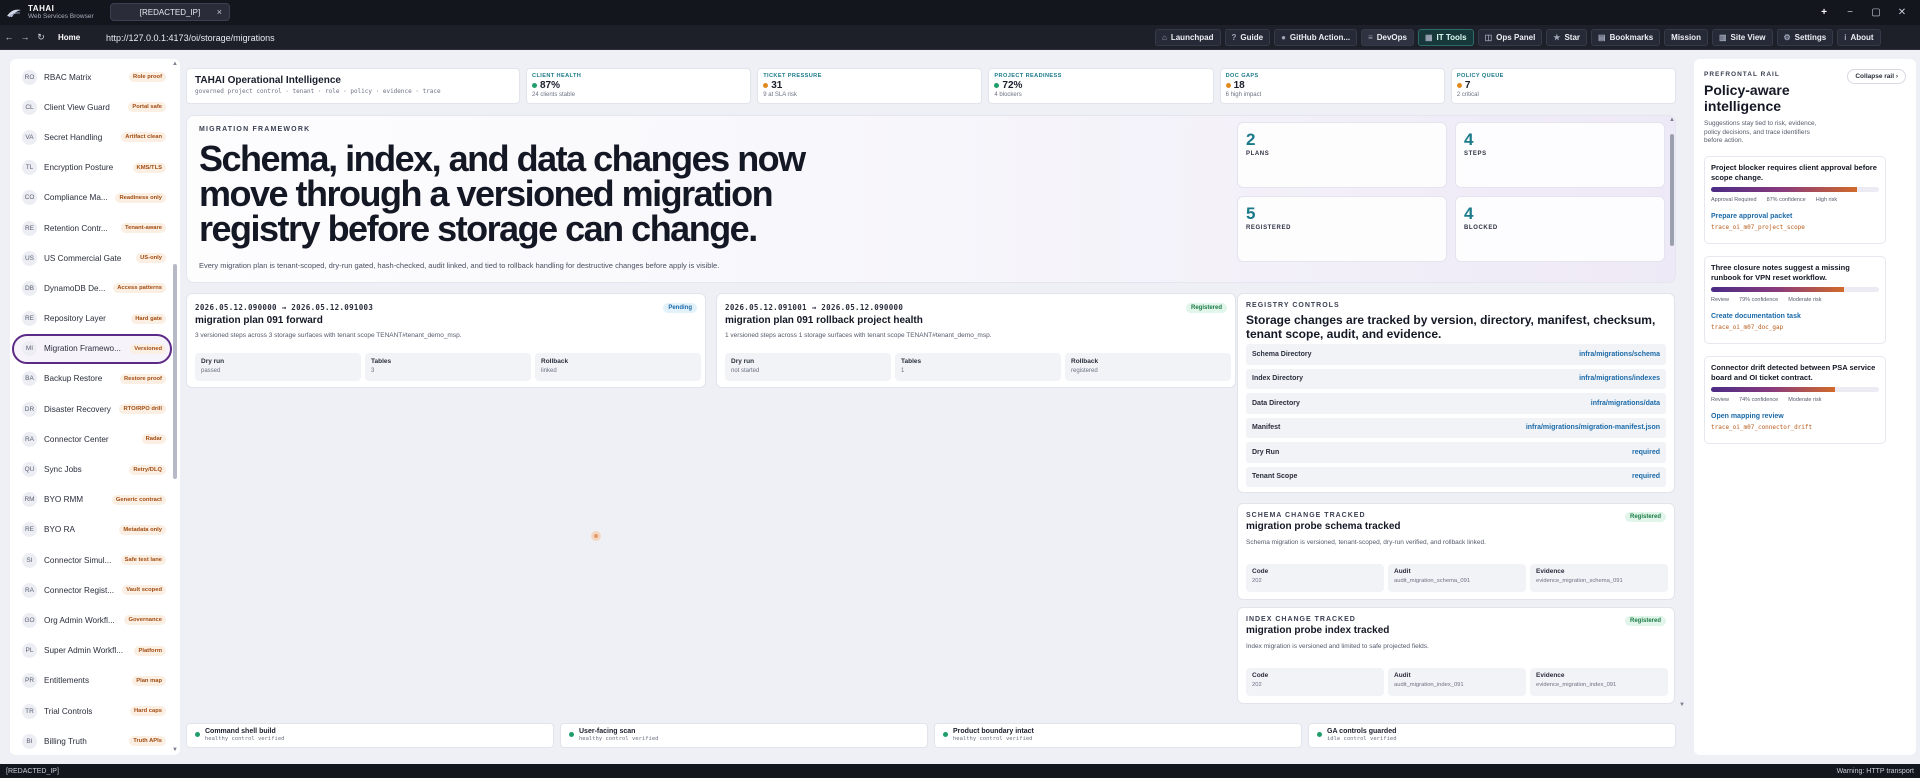 The width and height of the screenshot is (1920, 778). What do you see at coordinates (1188, 37) in the screenshot?
I see `toolbar-button-launchpad: ⌂ Launchpad` at bounding box center [1188, 37].